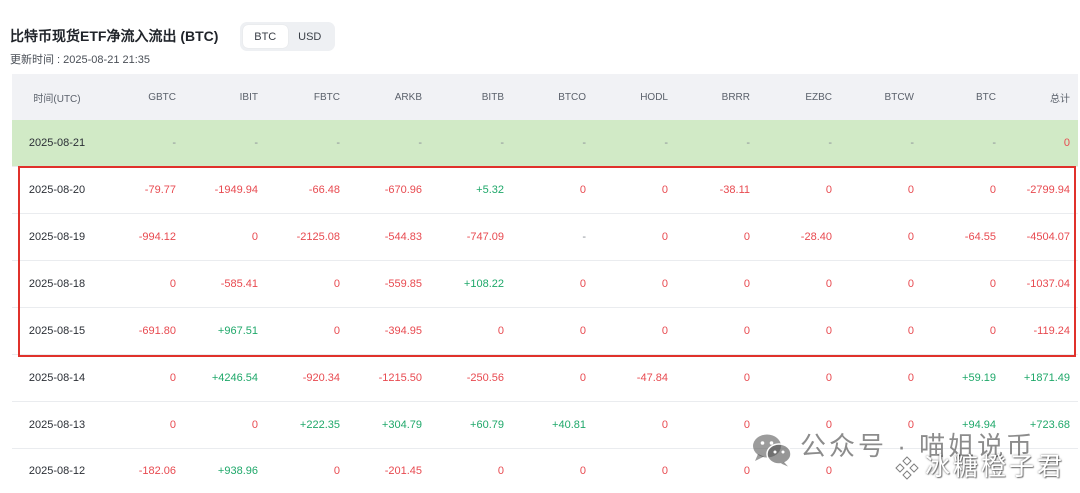 The height and width of the screenshot is (493, 1080). What do you see at coordinates (912, 143) in the screenshot?
I see `cell-btcw: -` at bounding box center [912, 143].